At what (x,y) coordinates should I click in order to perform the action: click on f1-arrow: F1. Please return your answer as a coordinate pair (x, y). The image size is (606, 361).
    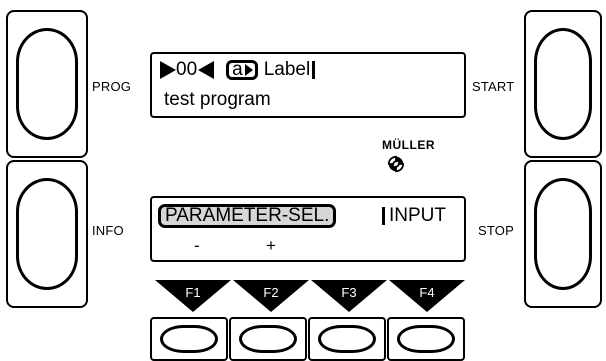
    Looking at the image, I should click on (193, 296).